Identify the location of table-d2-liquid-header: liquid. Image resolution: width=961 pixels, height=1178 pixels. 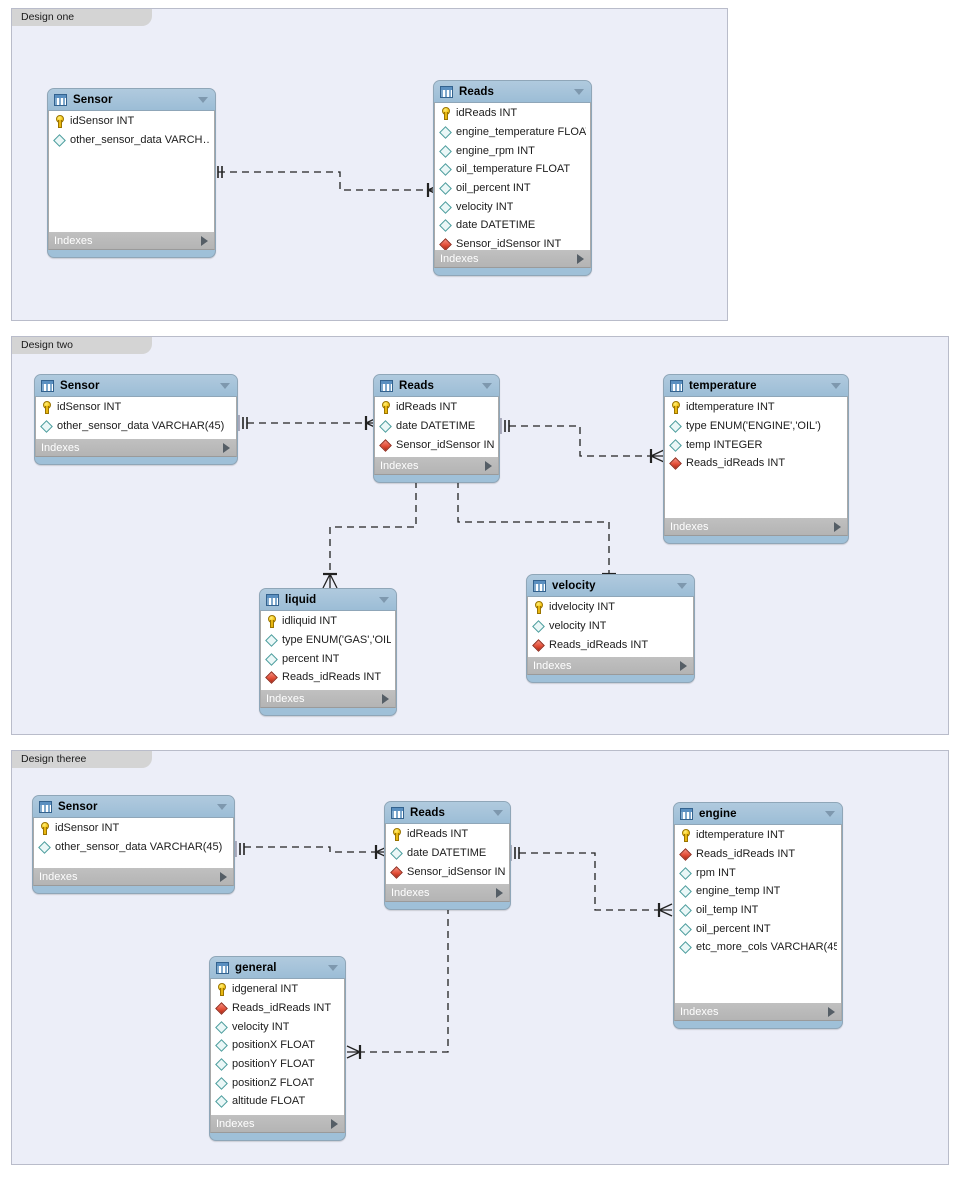
(328, 599).